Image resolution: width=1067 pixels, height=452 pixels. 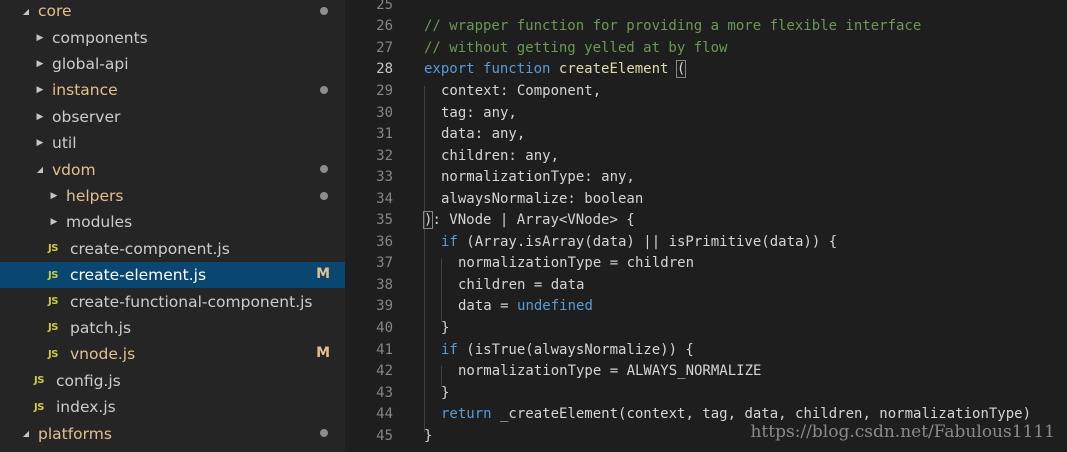 I want to click on code-text: // without getting yelled at by flow, so click(x=575, y=48).